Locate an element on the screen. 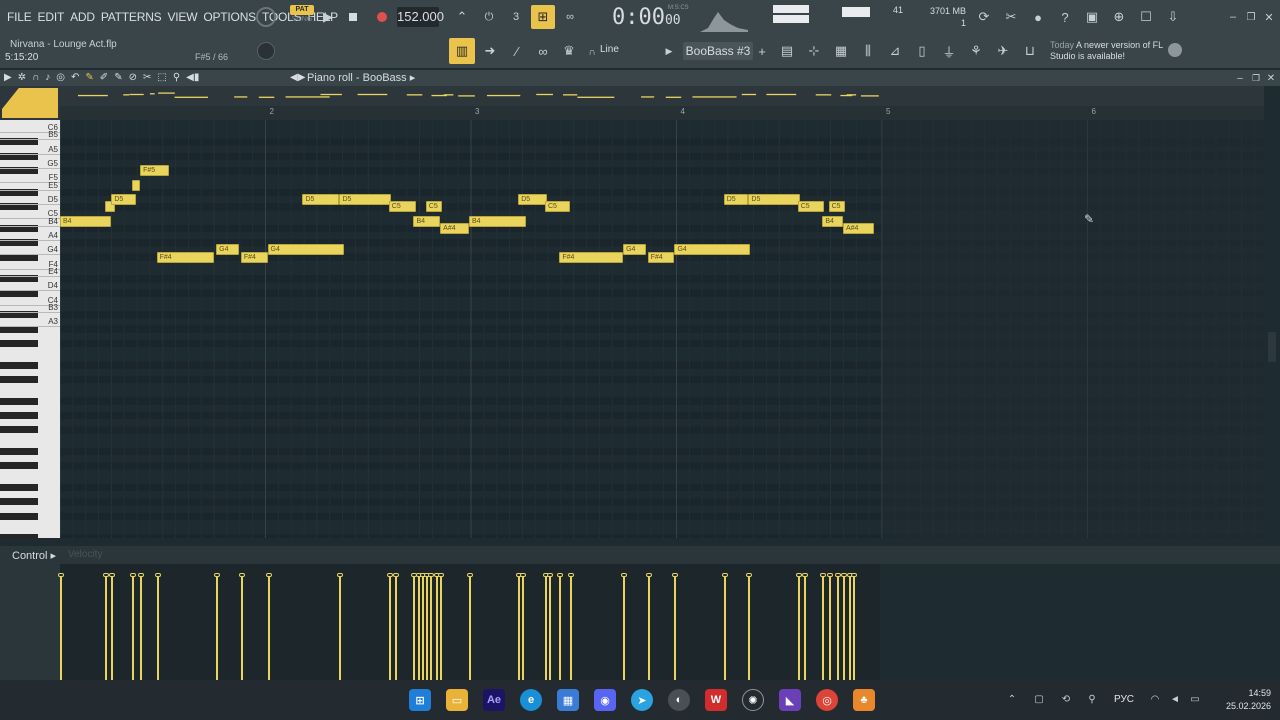 Image resolution: width=1280 pixels, height=720 pixels. tray-mic-icon: ⚲ is located at coordinates (1092, 699).